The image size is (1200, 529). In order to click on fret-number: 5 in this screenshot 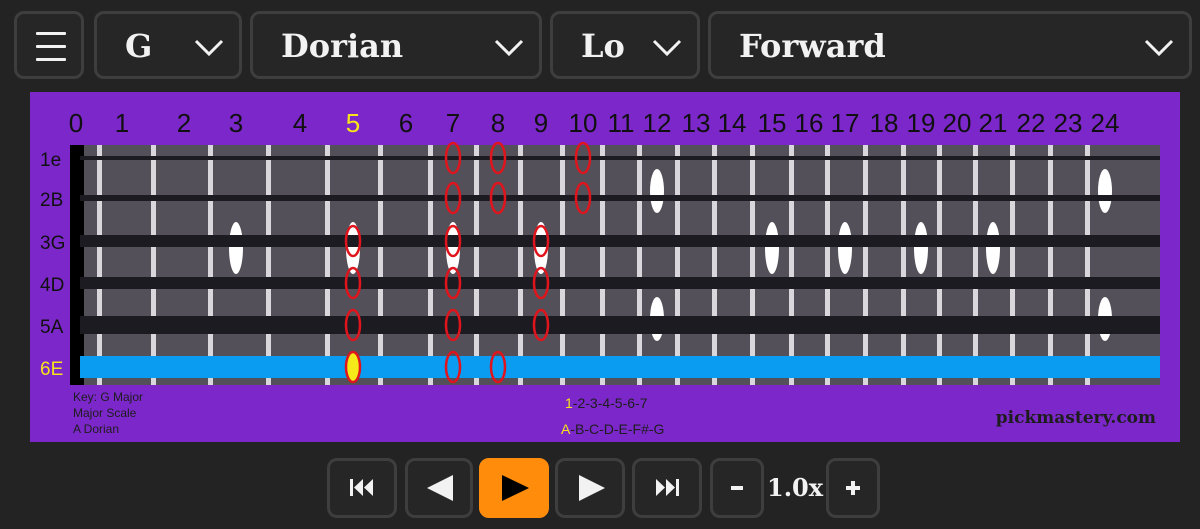, I will do `click(353, 123)`.